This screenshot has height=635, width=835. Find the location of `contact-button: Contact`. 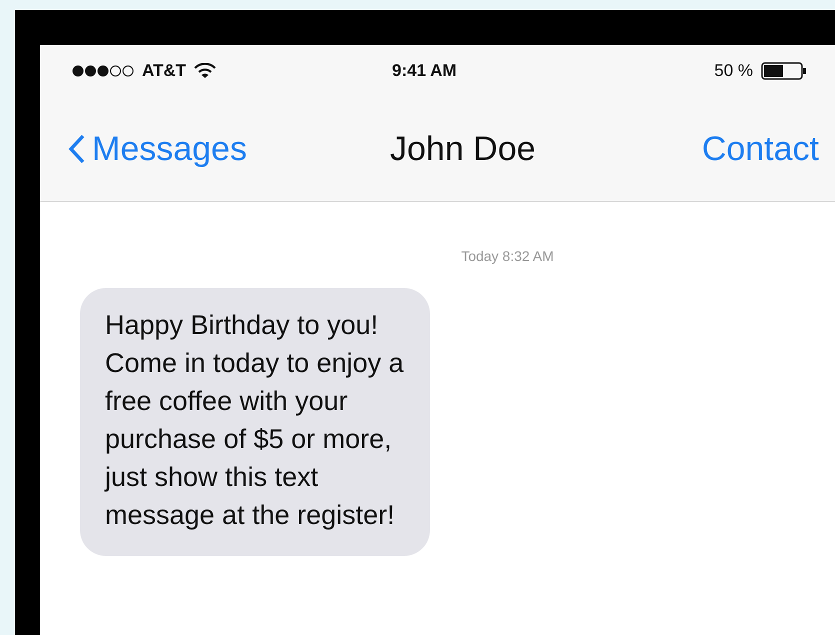

contact-button: Contact is located at coordinates (760, 149).